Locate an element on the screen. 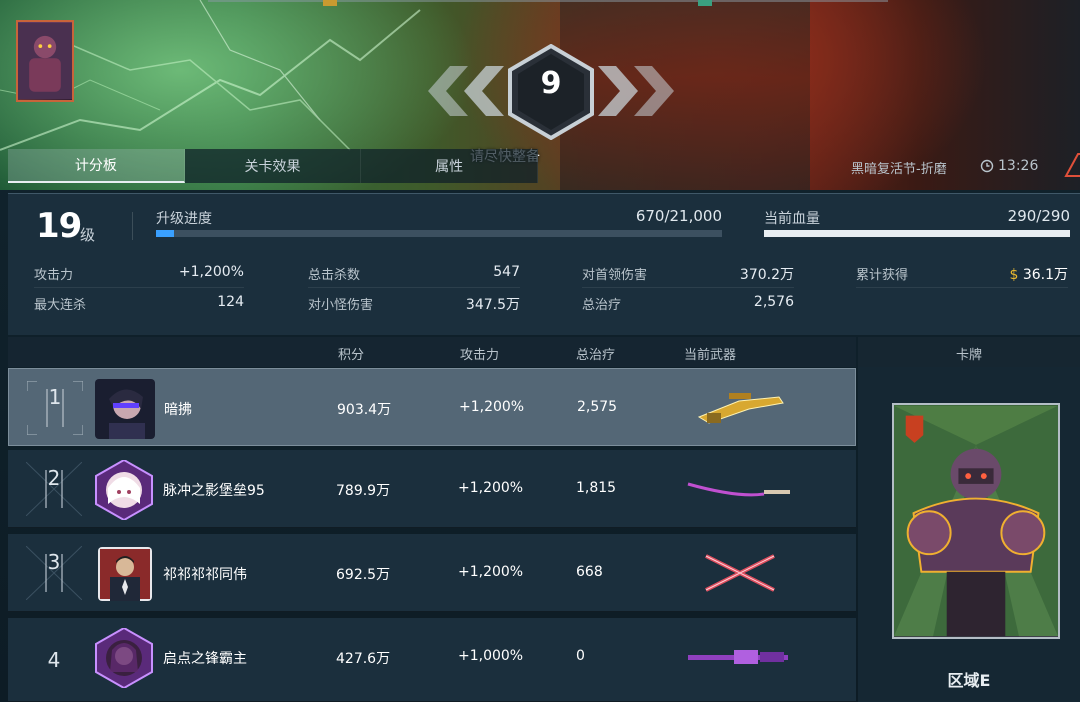  card-panel-header: 卡牌 is located at coordinates (969, 352).